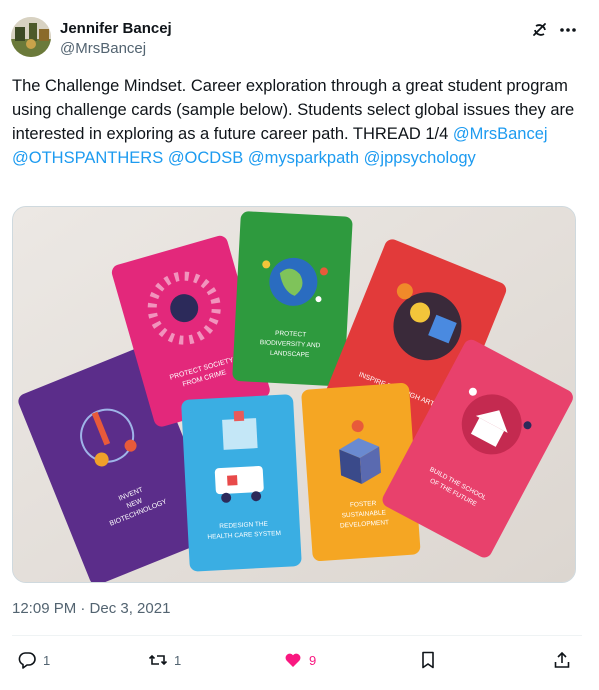 This screenshot has width=599, height=690. What do you see at coordinates (420, 158) in the screenshot?
I see `mention-jppsychology: @jppsychology` at bounding box center [420, 158].